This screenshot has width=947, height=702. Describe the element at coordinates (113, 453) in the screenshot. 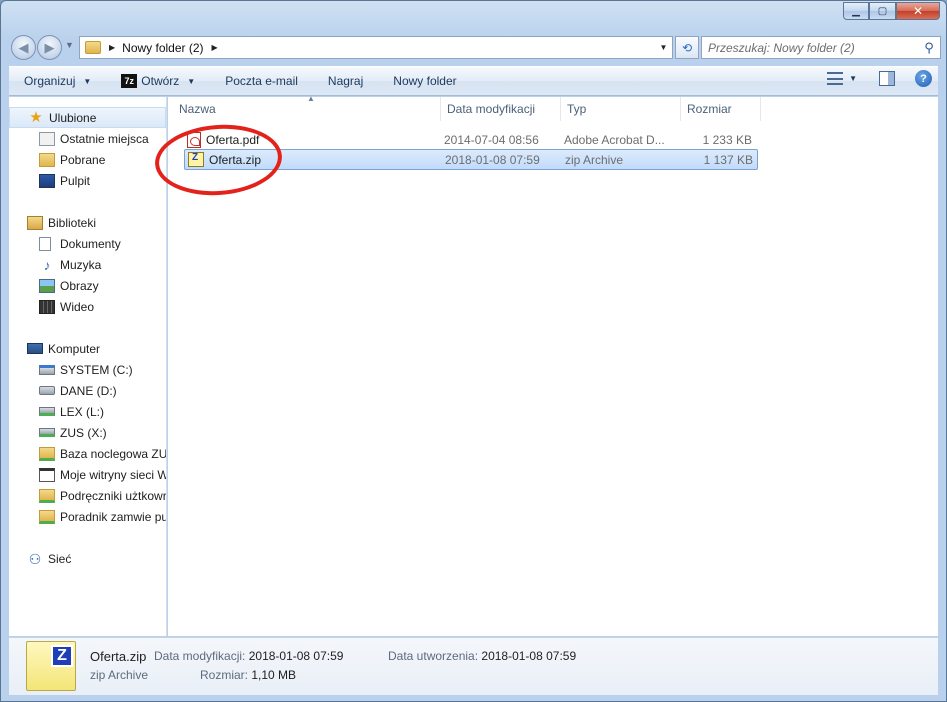

I see `sidebar-item-label: Baza noclegowa ZUS` at that location.